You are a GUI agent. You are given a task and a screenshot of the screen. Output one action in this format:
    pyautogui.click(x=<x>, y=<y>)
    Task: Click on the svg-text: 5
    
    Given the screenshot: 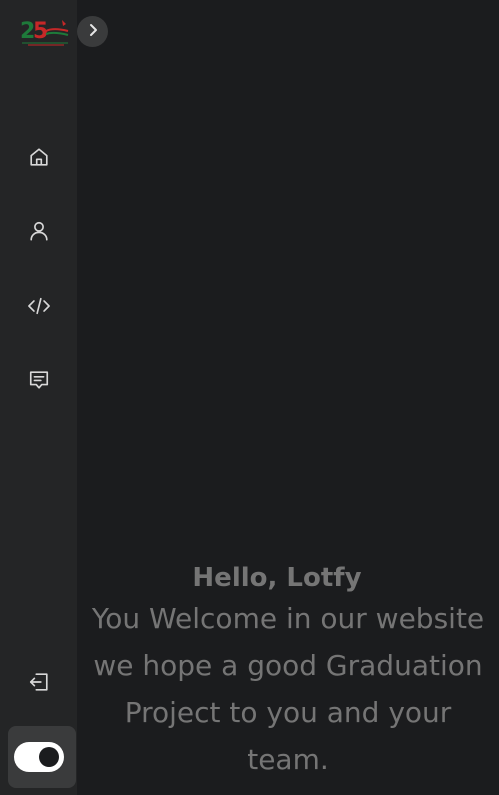 What is the action you would take?
    pyautogui.click(x=40, y=31)
    